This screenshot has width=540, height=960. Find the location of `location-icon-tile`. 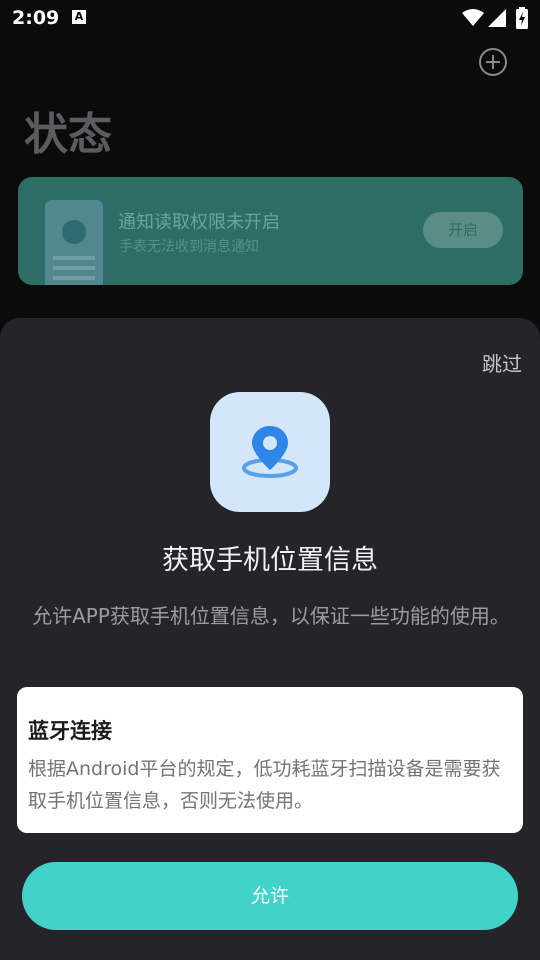

location-icon-tile is located at coordinates (270, 452).